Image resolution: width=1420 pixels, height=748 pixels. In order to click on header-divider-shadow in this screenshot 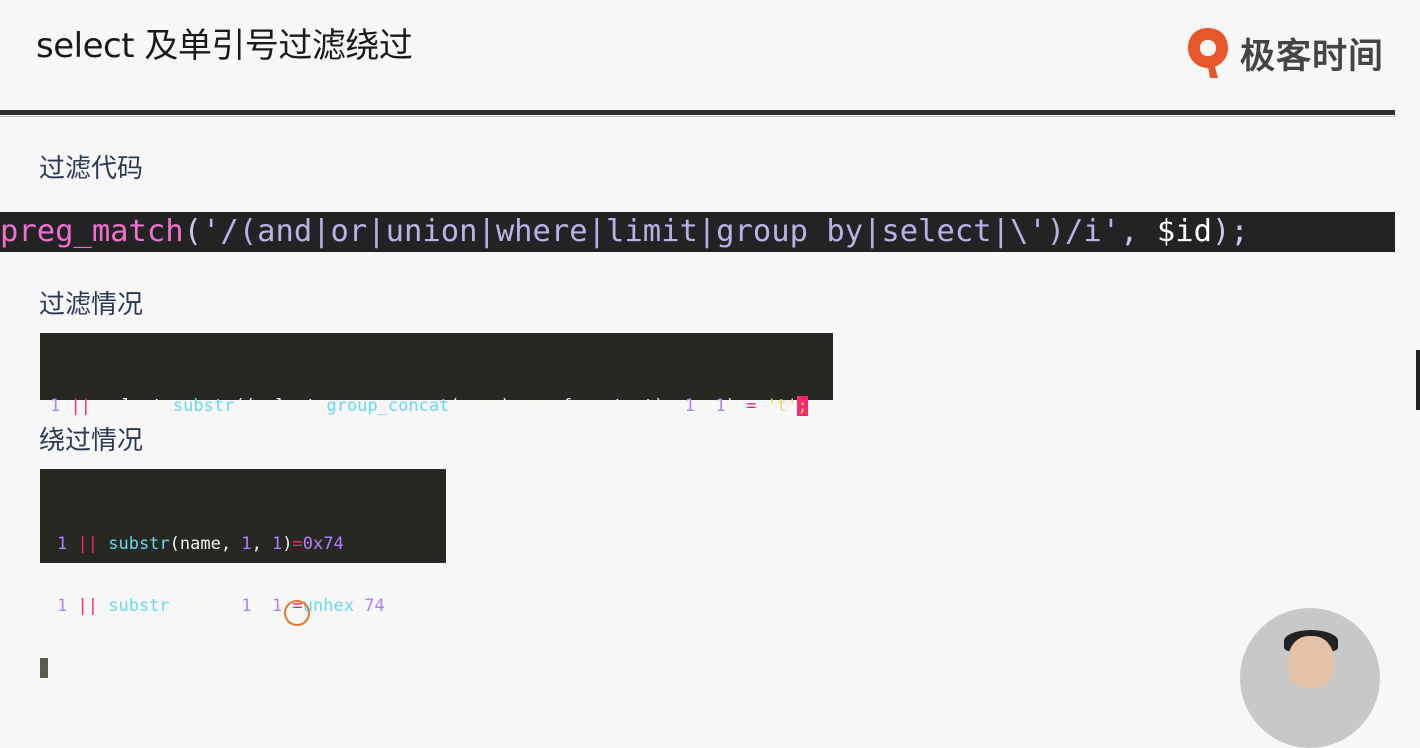, I will do `click(697, 116)`.